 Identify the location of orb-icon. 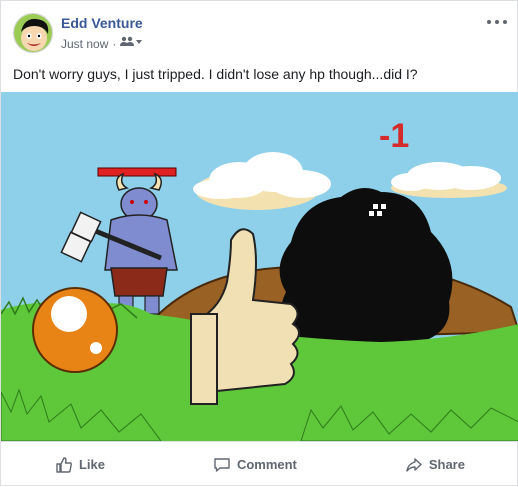
(75, 330).